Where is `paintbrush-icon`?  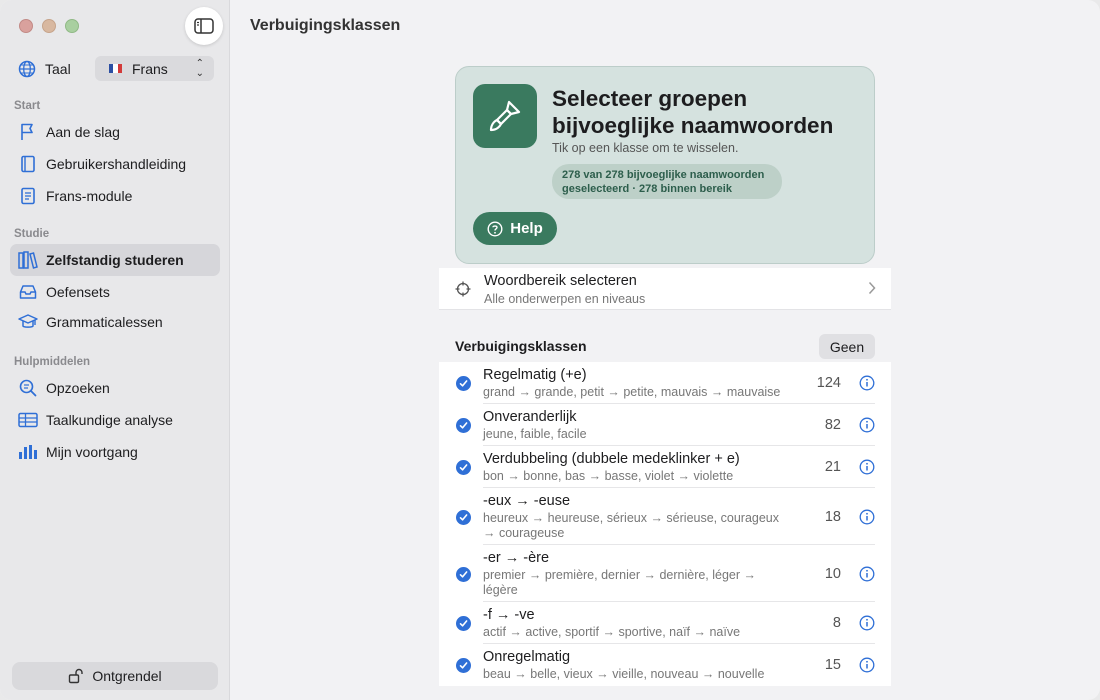 paintbrush-icon is located at coordinates (505, 116).